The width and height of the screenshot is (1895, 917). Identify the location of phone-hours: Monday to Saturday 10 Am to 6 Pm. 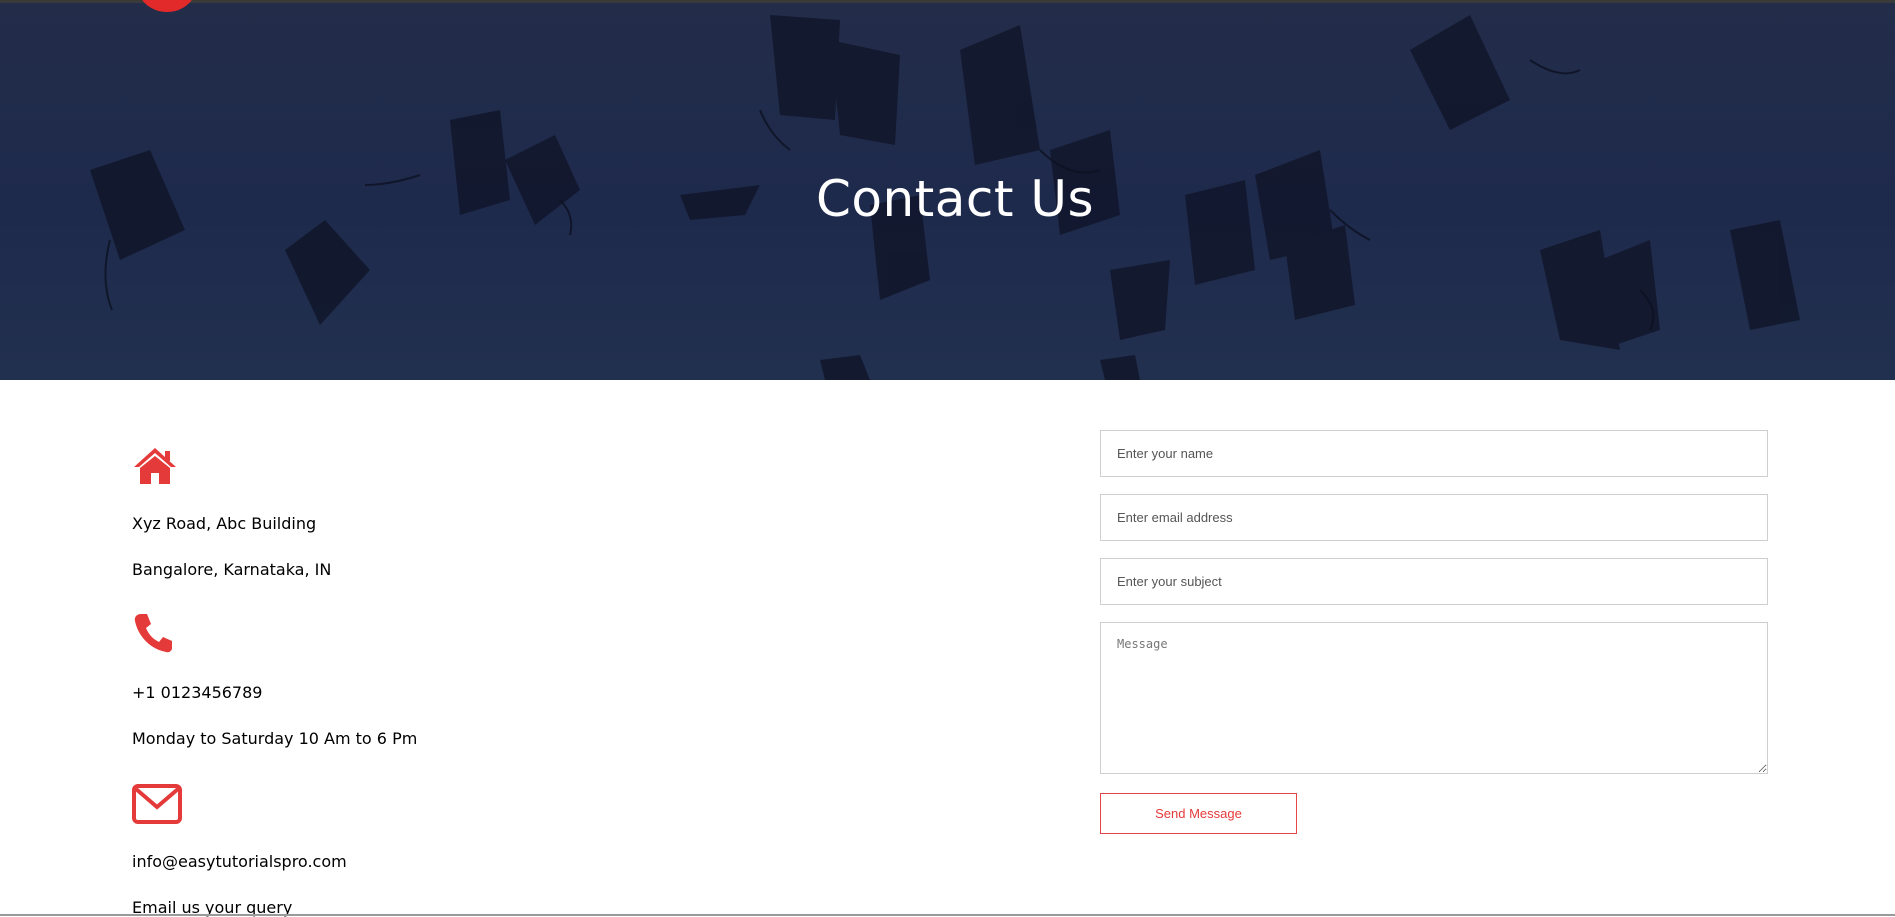
(275, 738).